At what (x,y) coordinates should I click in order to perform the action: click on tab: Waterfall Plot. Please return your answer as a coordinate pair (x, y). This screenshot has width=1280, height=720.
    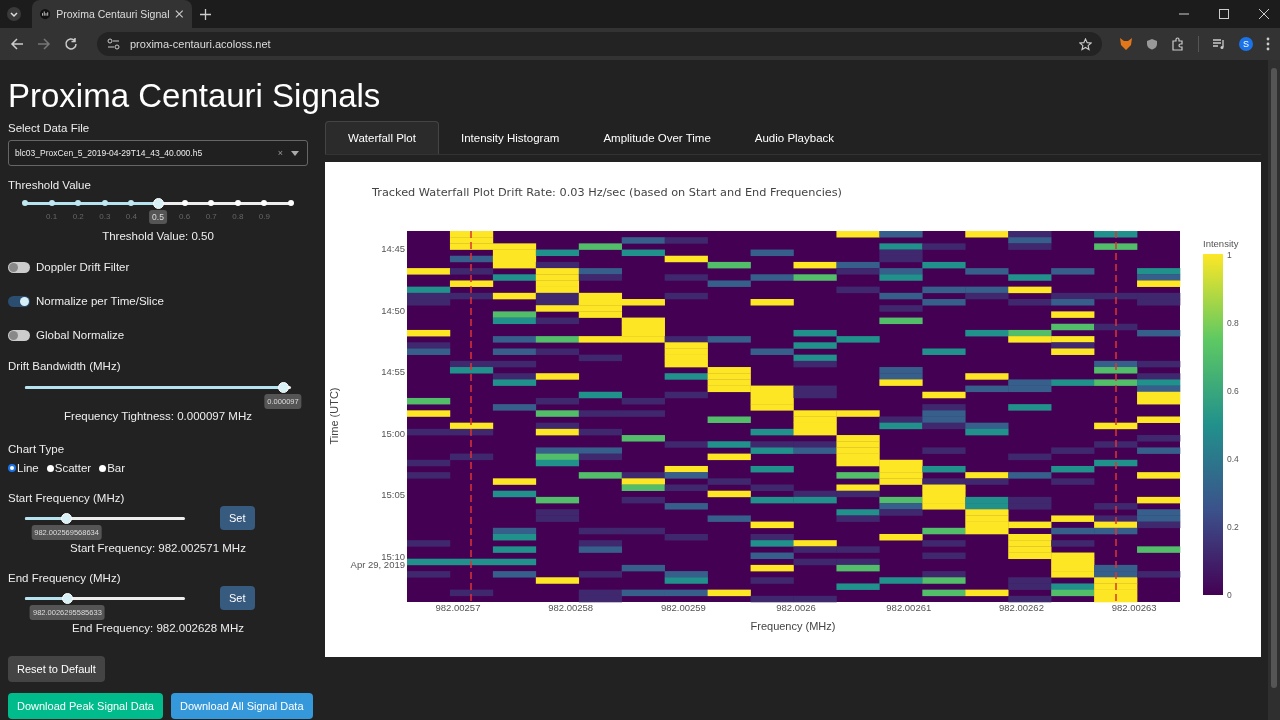
    Looking at the image, I should click on (382, 138).